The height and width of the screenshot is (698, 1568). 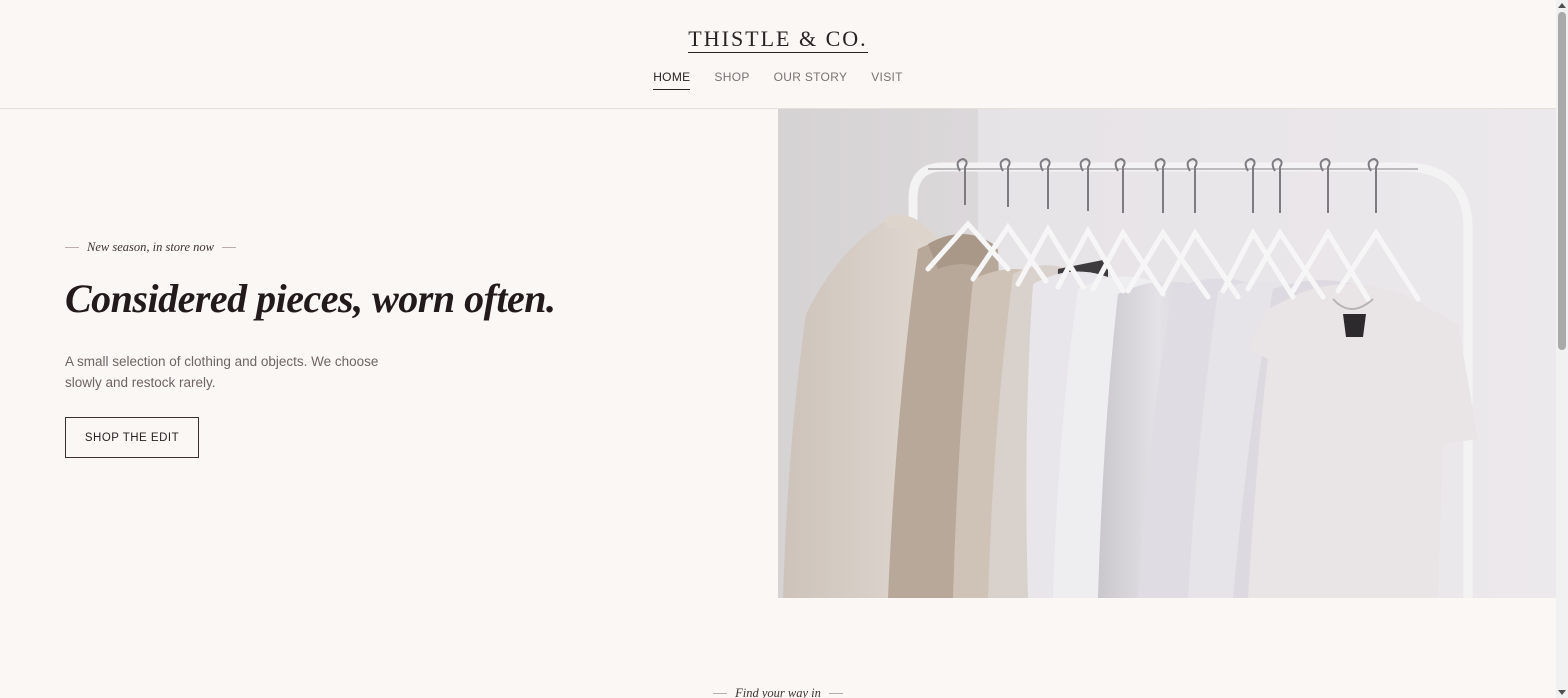 What do you see at coordinates (811, 80) in the screenshot?
I see `nav-our-story: OUR STORY` at bounding box center [811, 80].